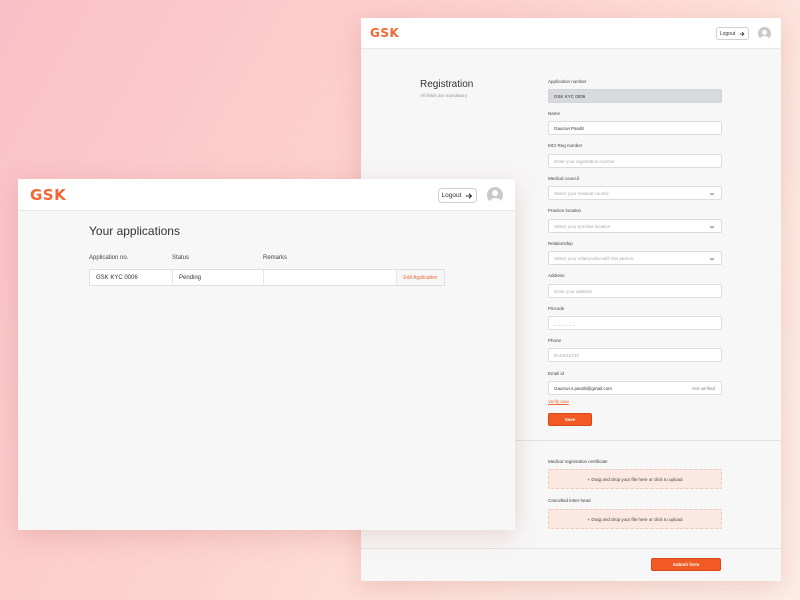 The image size is (800, 600). I want to click on applications-header: GSK Logout, so click(266, 195).